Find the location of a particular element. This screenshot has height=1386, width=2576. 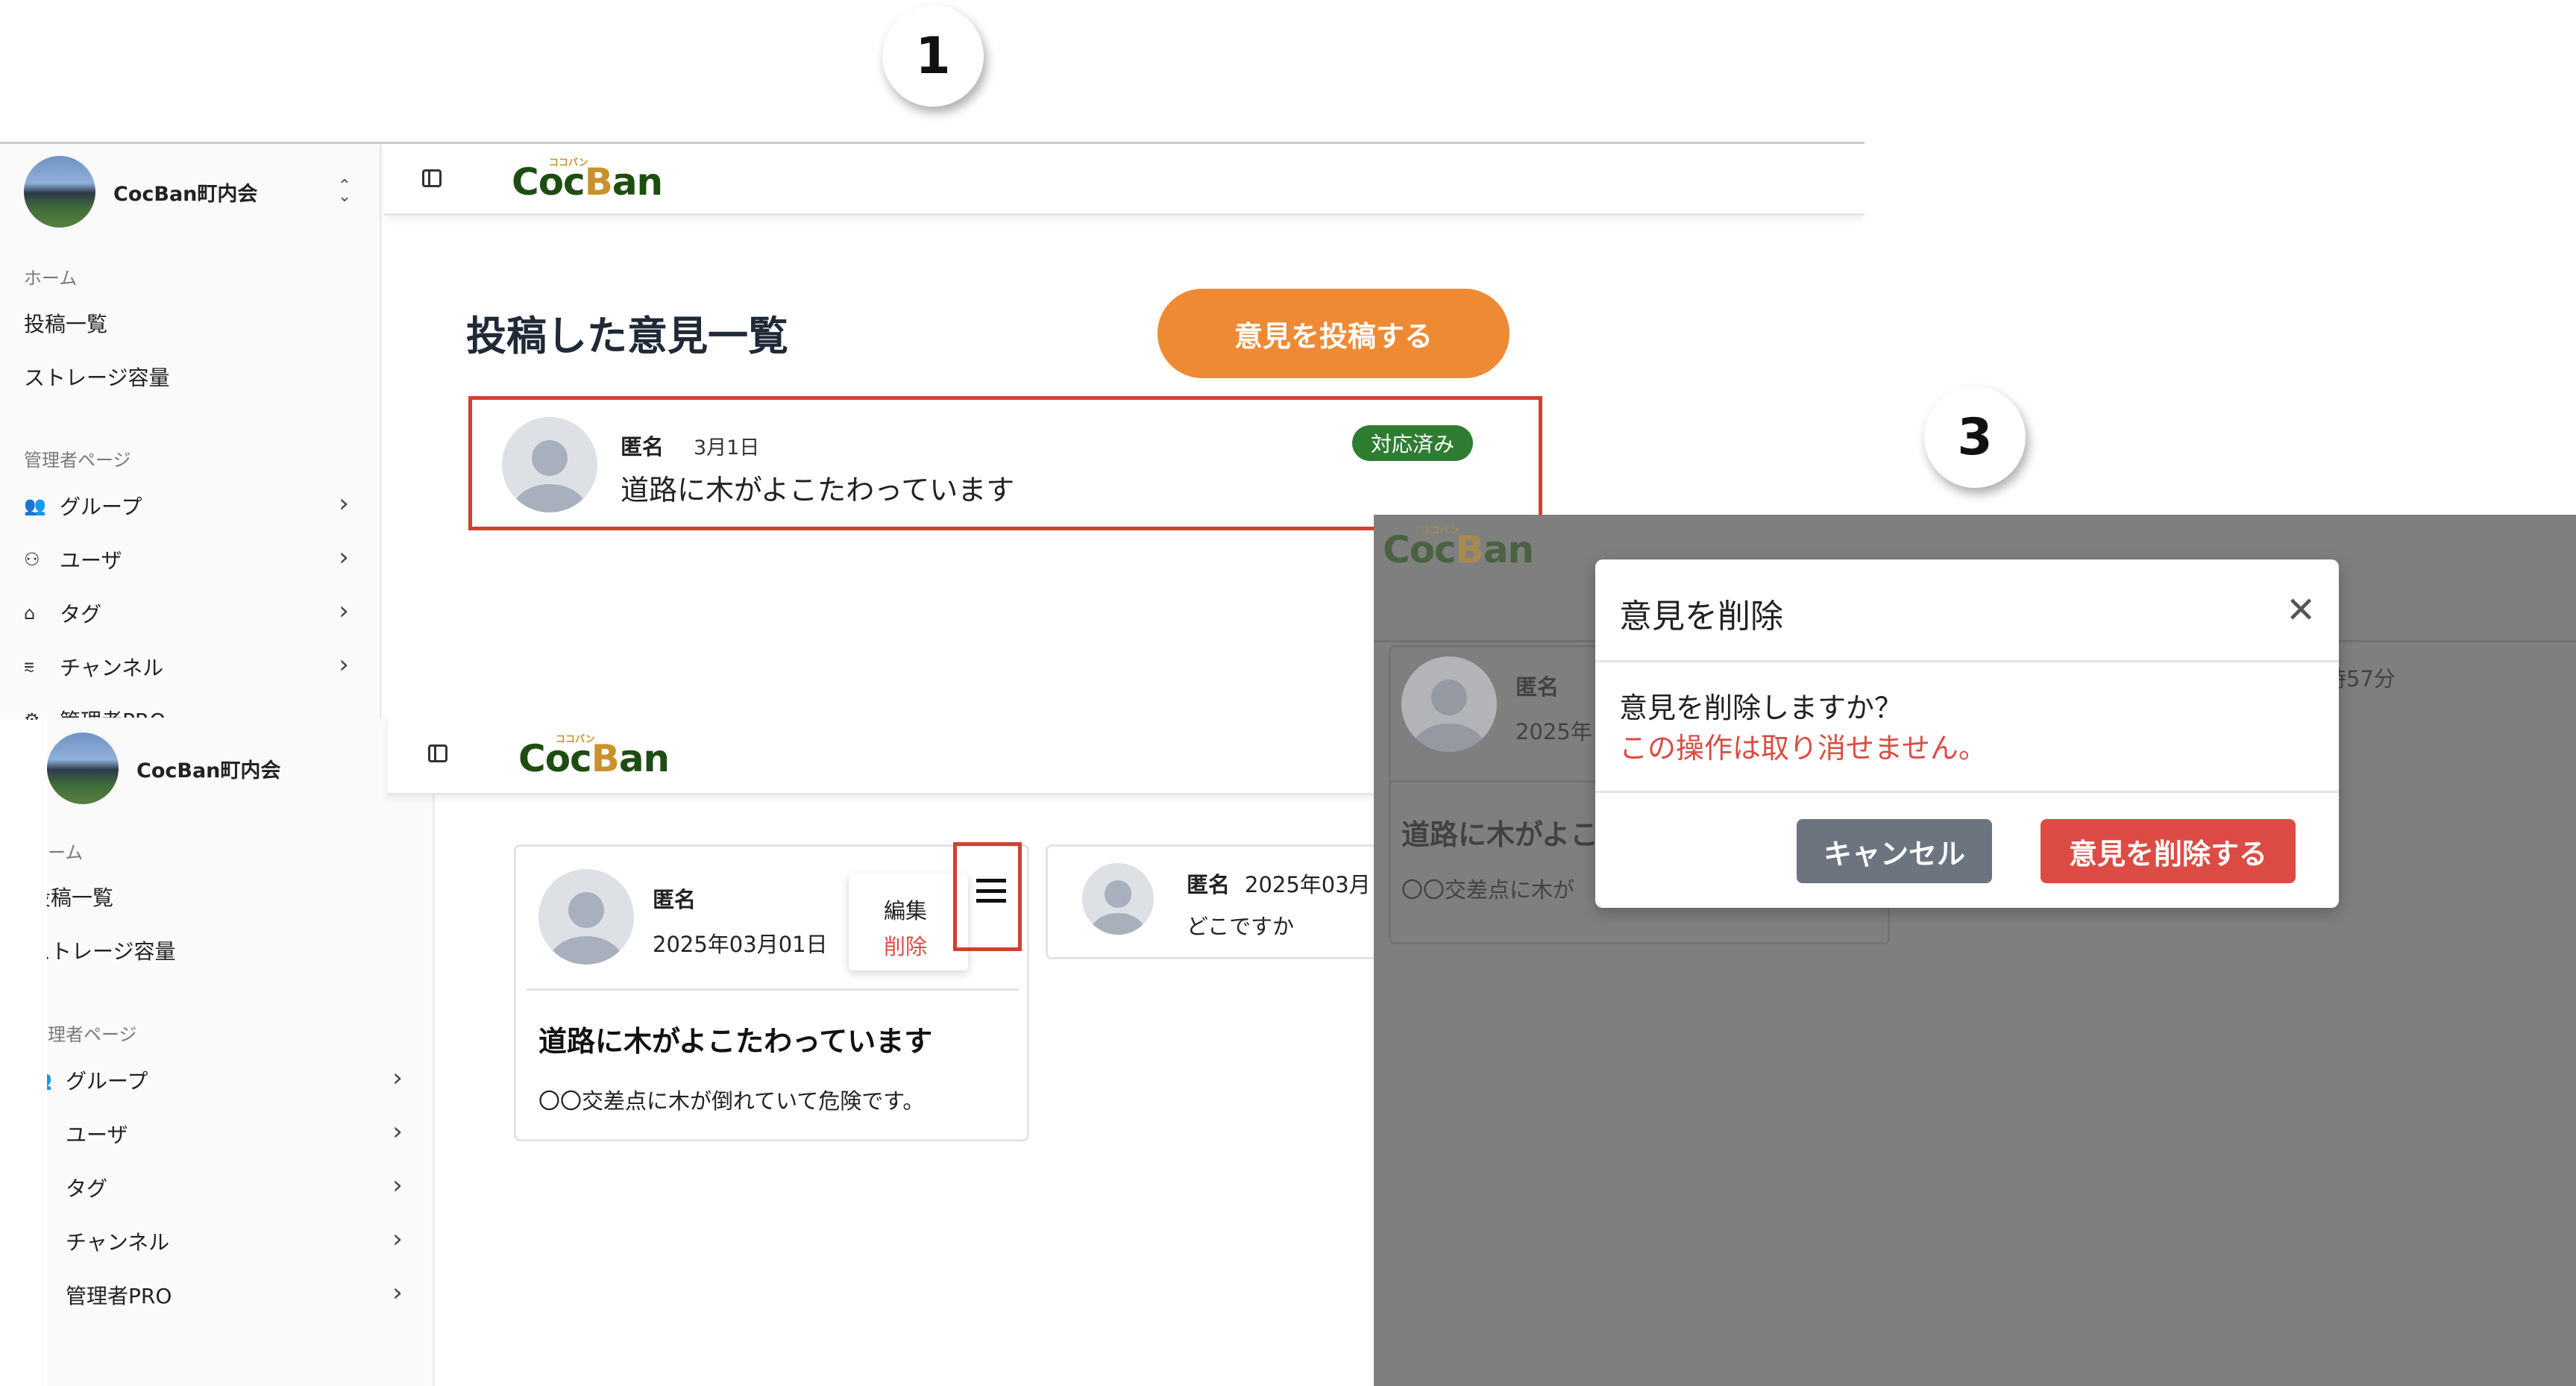

card-text: どこですか is located at coordinates (1241, 927).